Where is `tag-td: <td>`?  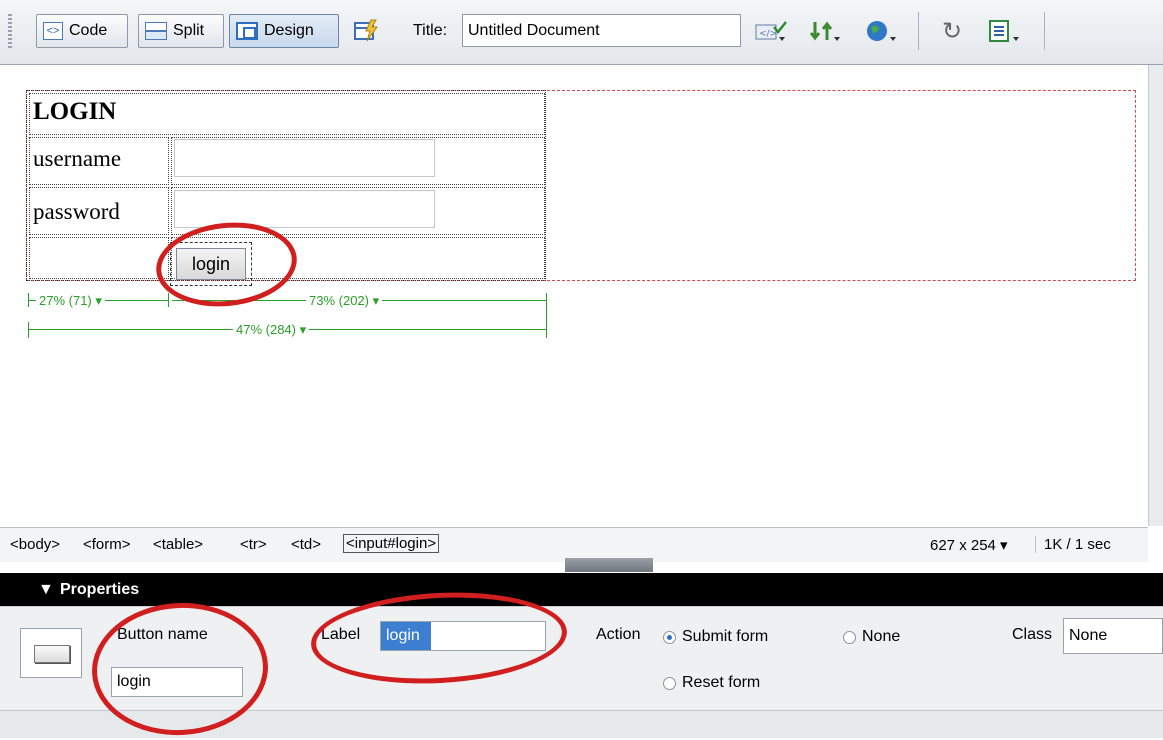
tag-td: <td> is located at coordinates (306, 544).